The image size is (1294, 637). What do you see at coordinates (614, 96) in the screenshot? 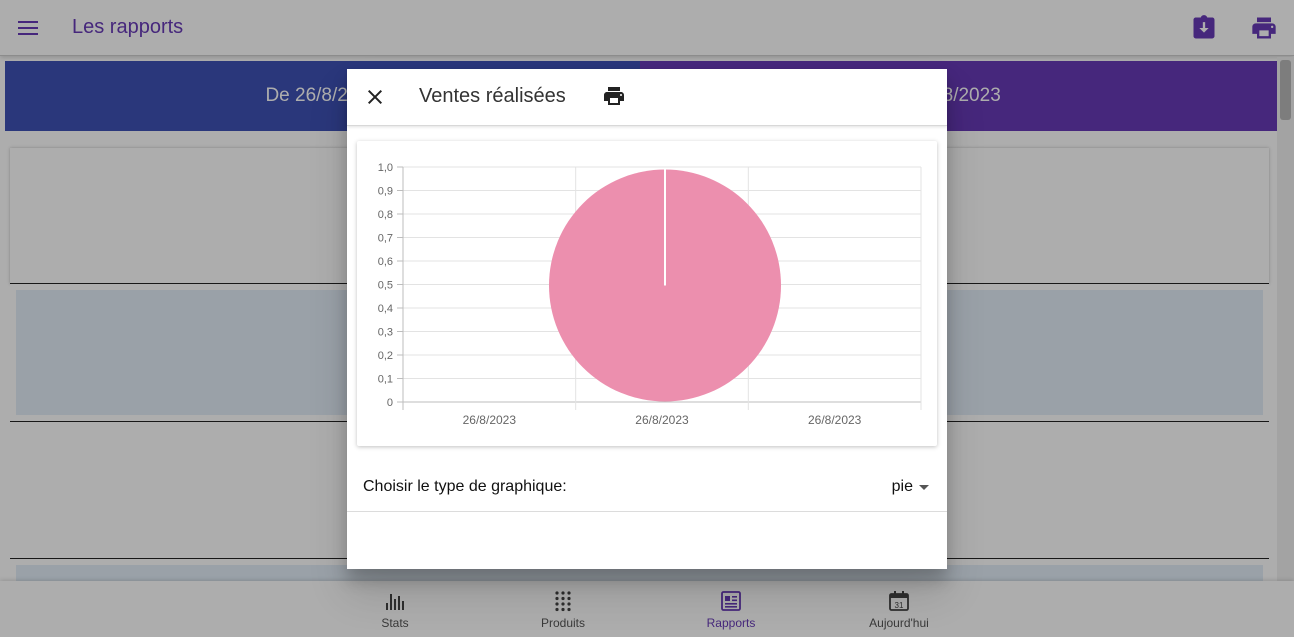
I see `print-chart-icon` at bounding box center [614, 96].